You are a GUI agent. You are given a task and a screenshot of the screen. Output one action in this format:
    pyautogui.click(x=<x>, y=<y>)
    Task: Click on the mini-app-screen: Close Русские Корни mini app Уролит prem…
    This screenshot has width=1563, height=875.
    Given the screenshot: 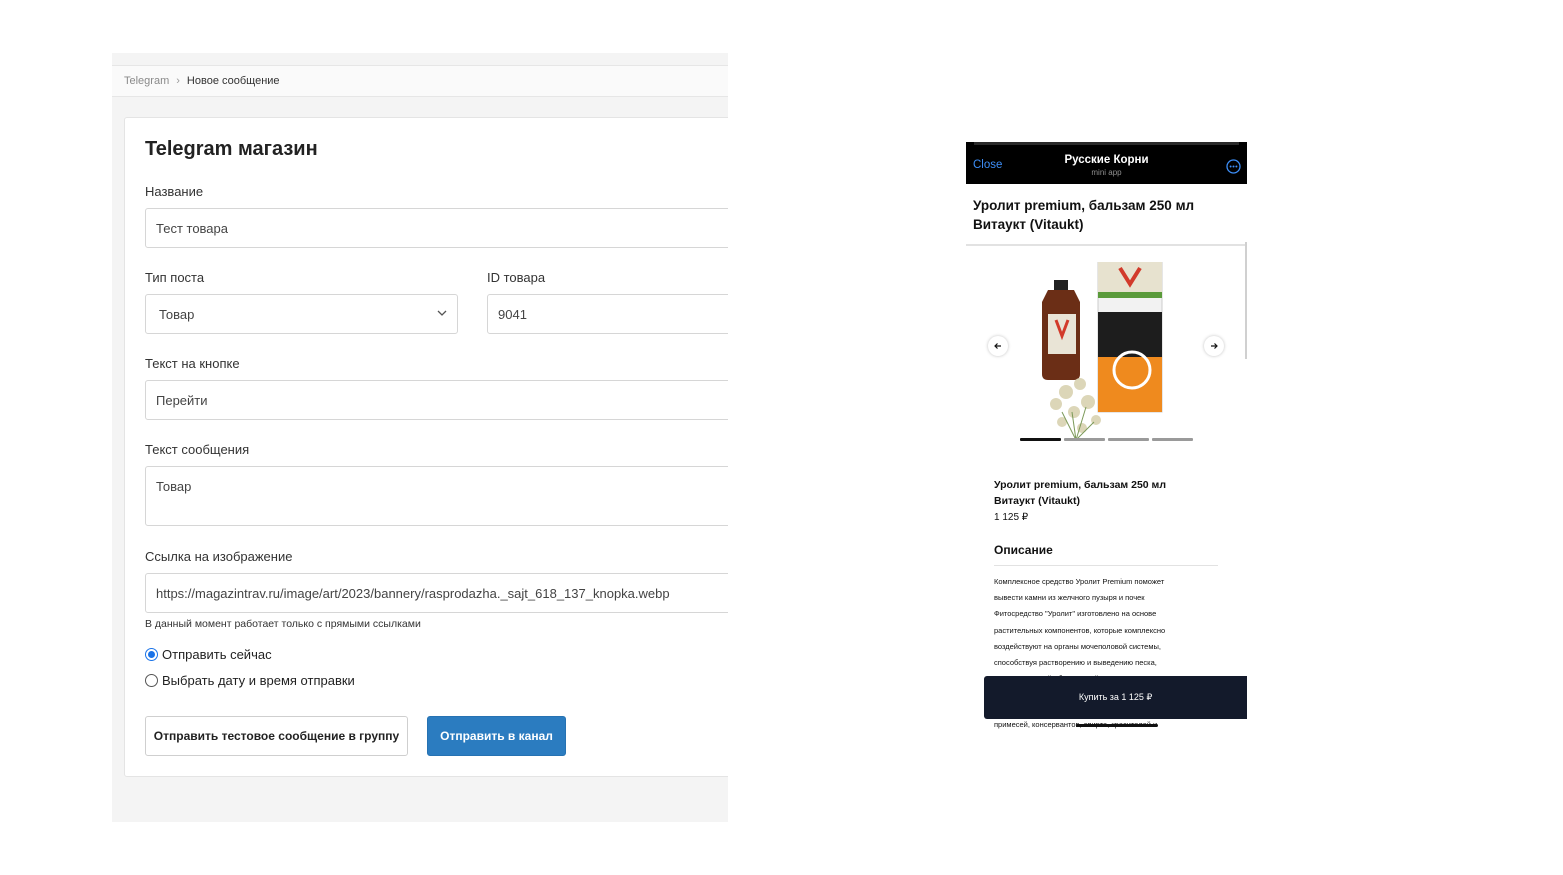 What is the action you would take?
    pyautogui.click(x=1106, y=437)
    